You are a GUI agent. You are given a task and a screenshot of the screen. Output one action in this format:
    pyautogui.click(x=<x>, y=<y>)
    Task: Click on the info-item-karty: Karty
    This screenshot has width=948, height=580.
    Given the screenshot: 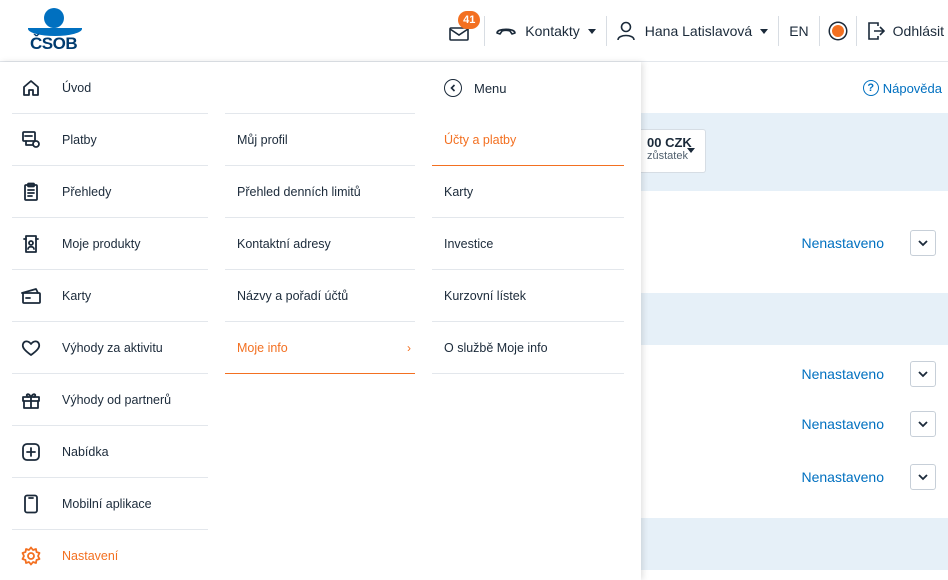 What is the action you would take?
    pyautogui.click(x=528, y=192)
    